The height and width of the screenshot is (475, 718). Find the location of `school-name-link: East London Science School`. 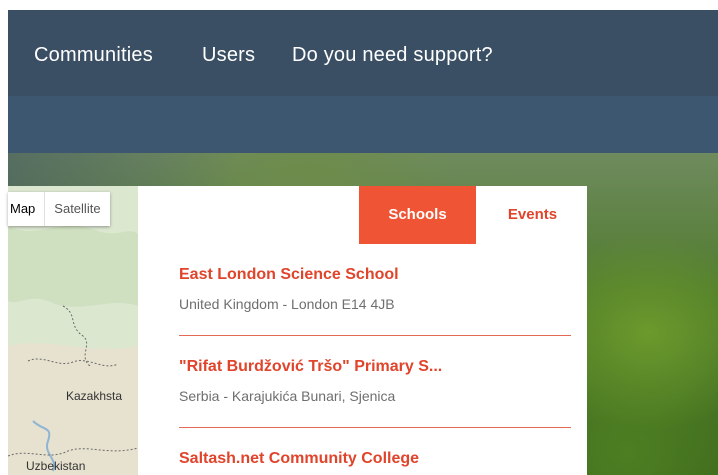

school-name-link: East London Science School is located at coordinates (375, 275).